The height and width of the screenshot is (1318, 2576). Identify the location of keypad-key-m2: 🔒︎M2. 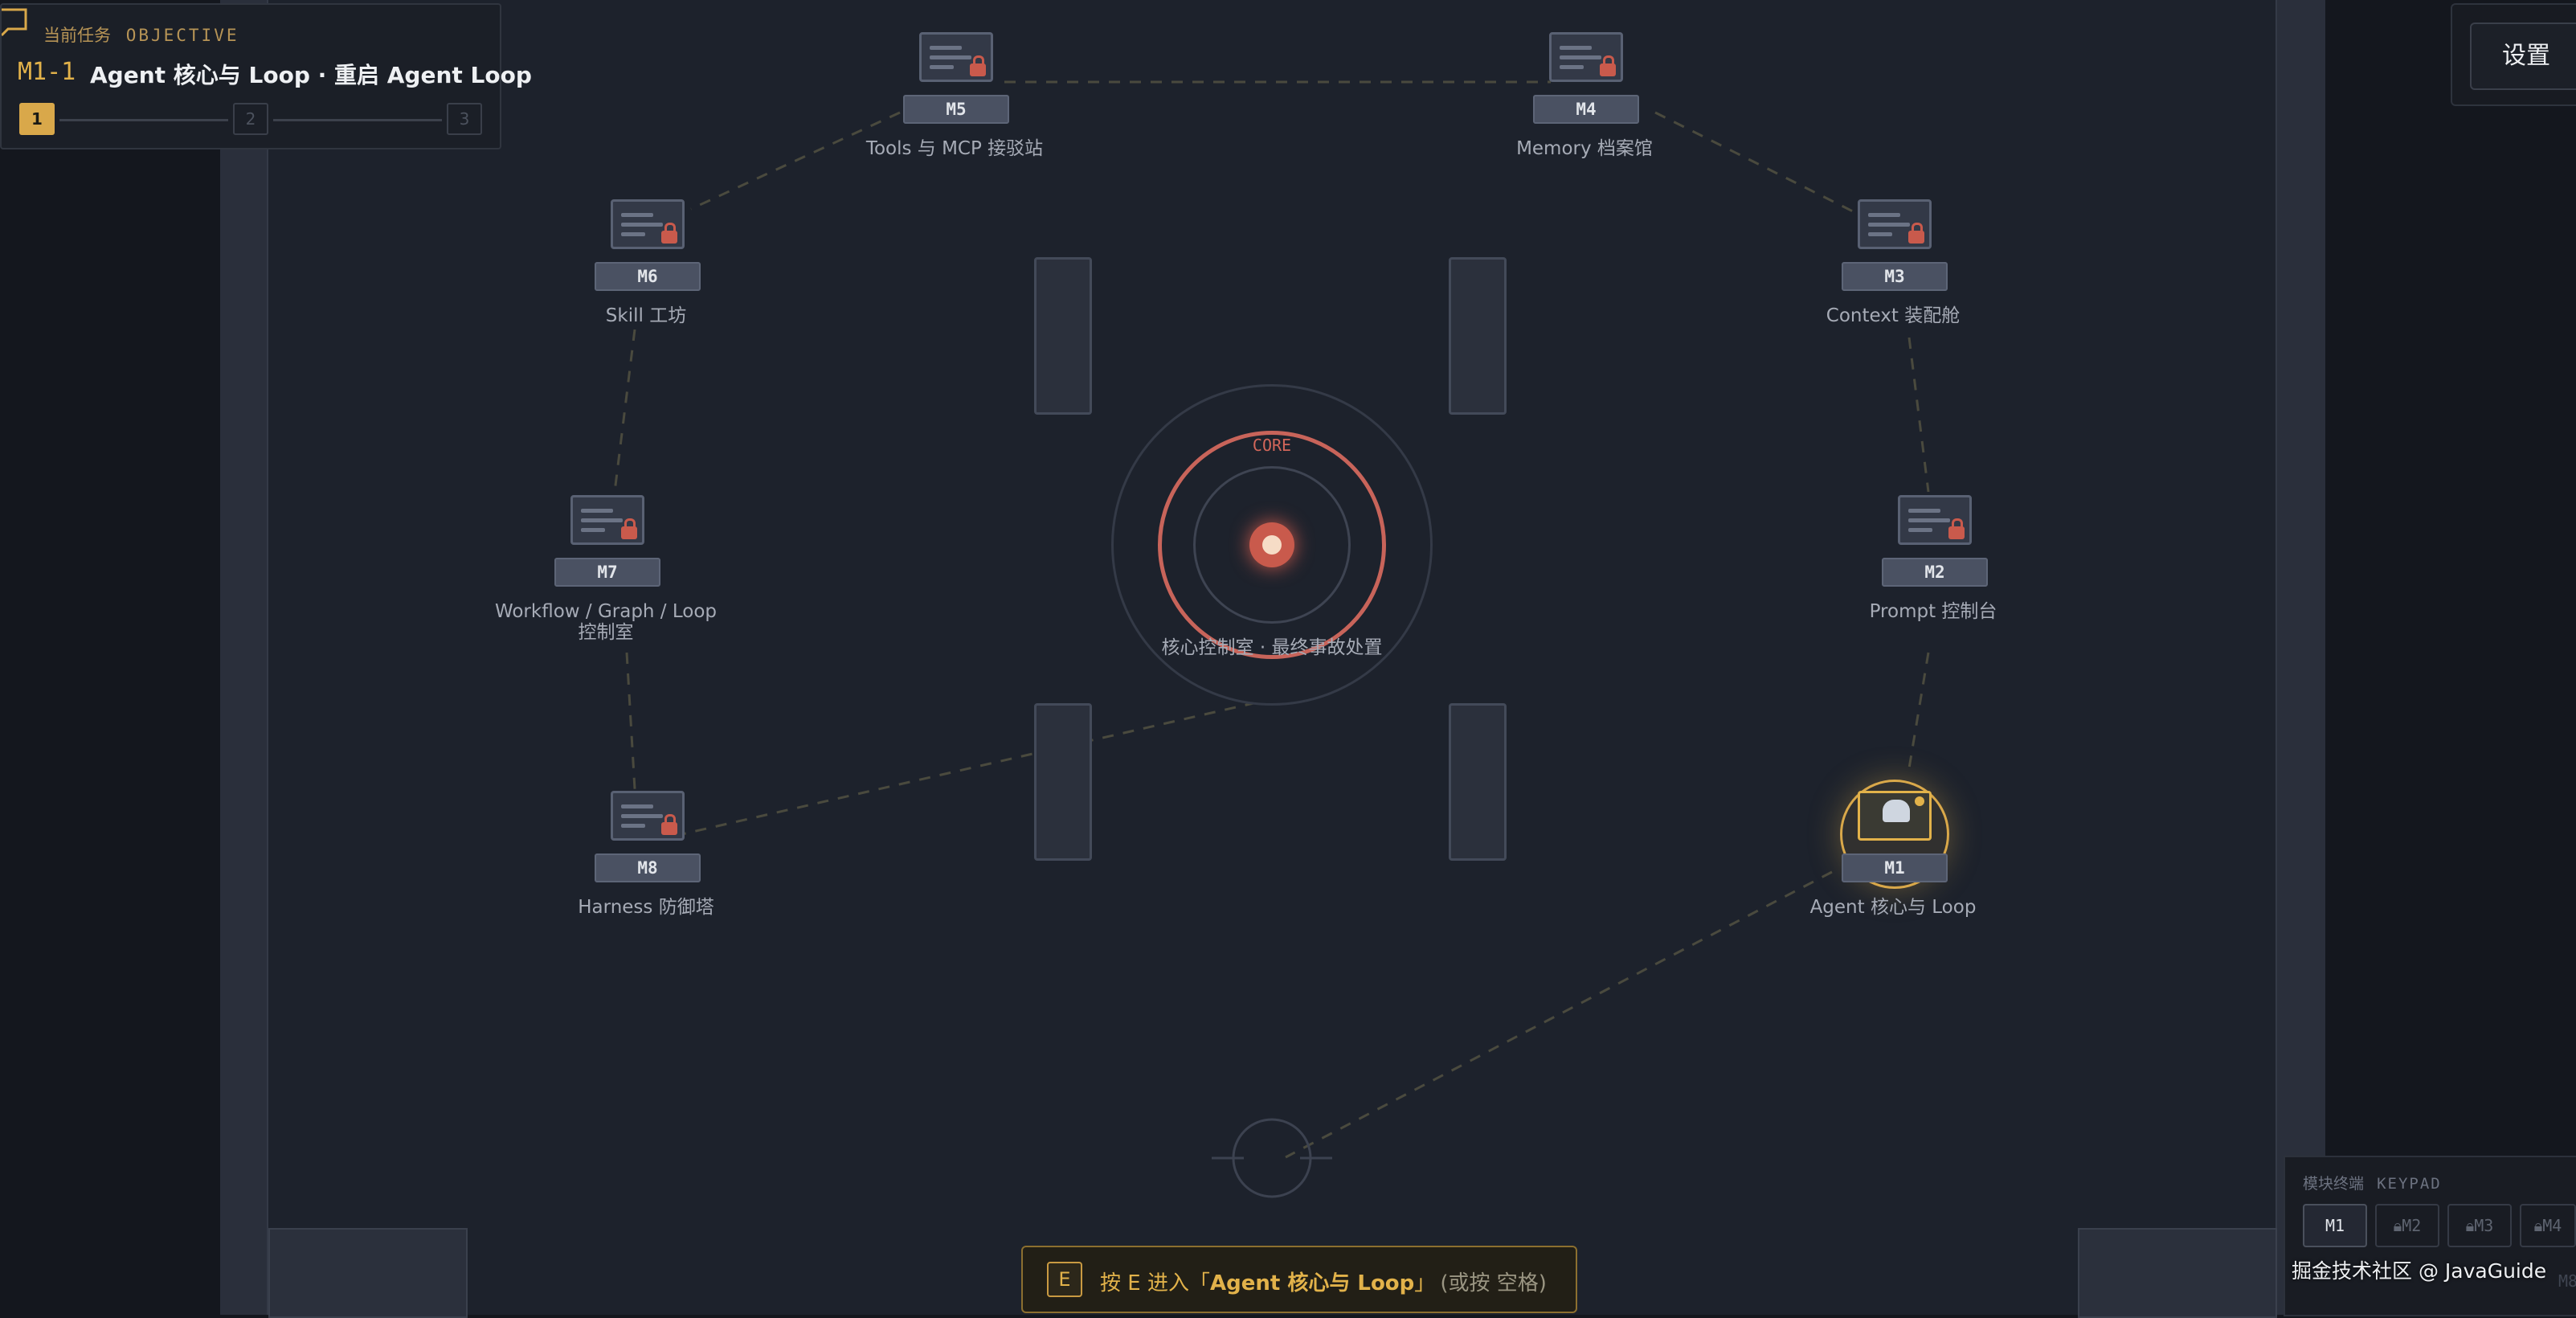
(2407, 1225).